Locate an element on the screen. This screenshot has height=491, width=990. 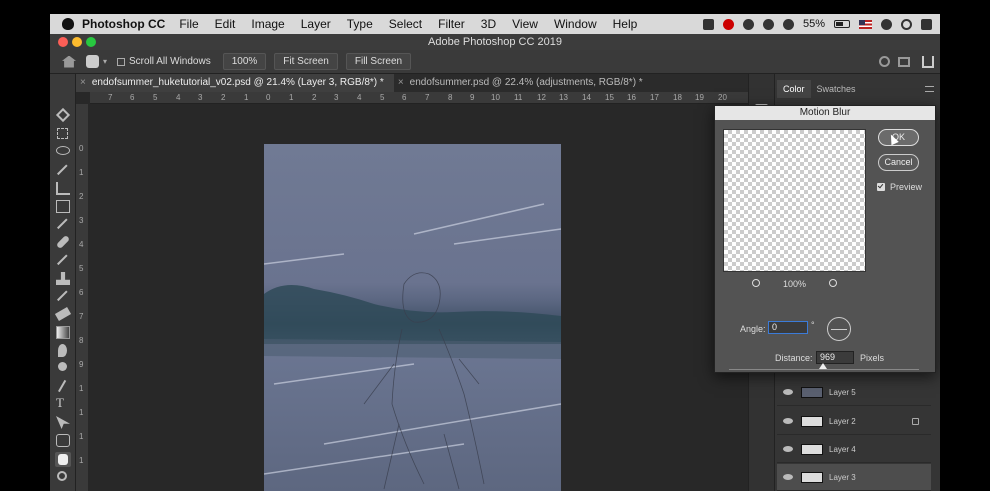
battery-percent: 55% is located at coordinates (813, 24).